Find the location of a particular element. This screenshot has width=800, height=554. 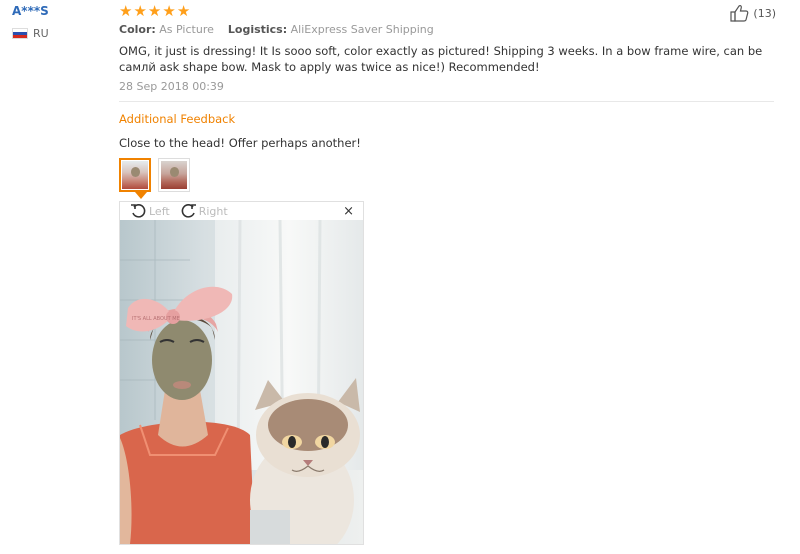

viewer-toolbar: Left Right × is located at coordinates (241, 211).